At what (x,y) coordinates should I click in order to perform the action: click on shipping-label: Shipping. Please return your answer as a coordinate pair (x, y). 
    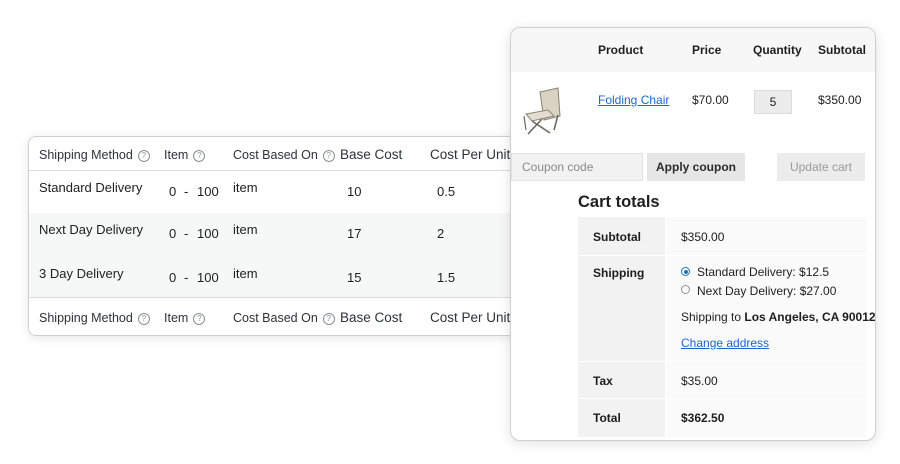
    Looking at the image, I should click on (619, 273).